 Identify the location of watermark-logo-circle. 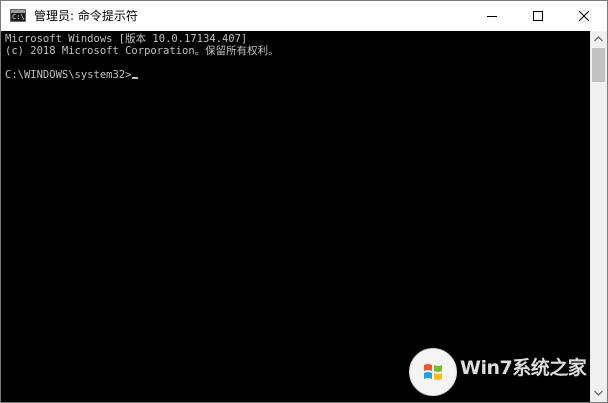
(433, 372).